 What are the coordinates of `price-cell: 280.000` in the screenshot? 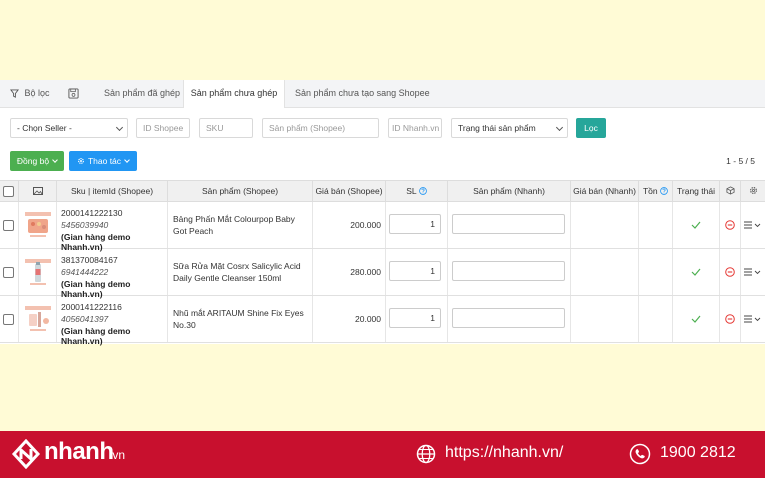 It's located at (349, 272).